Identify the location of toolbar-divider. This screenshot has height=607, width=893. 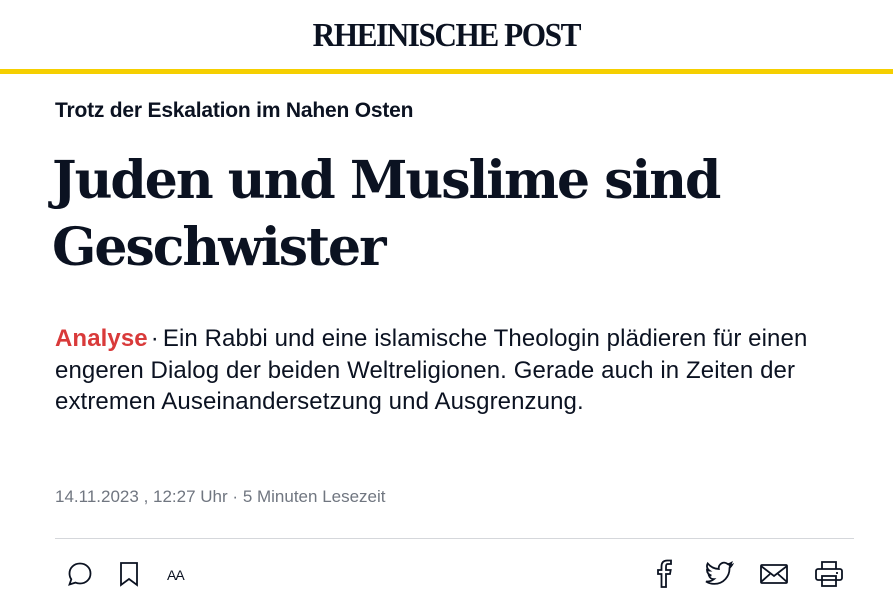
(454, 538).